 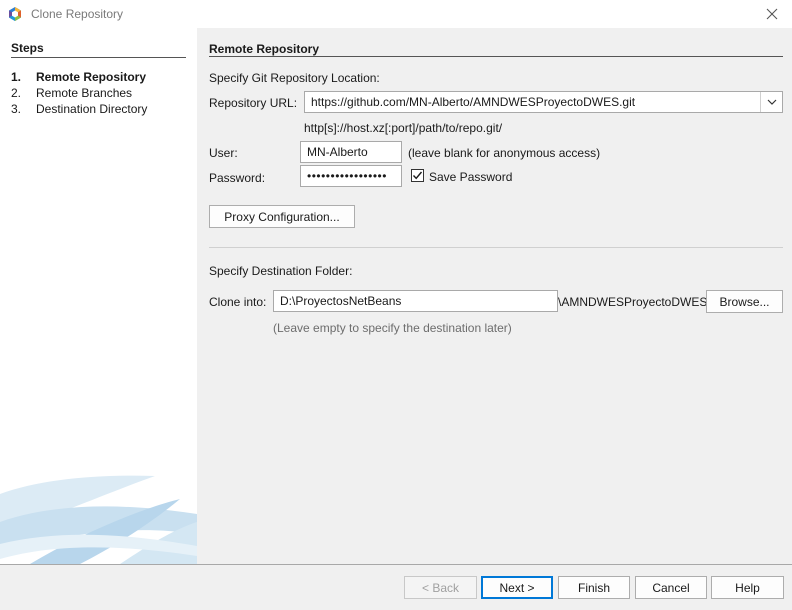 I want to click on chevron-down-icon, so click(x=771, y=102).